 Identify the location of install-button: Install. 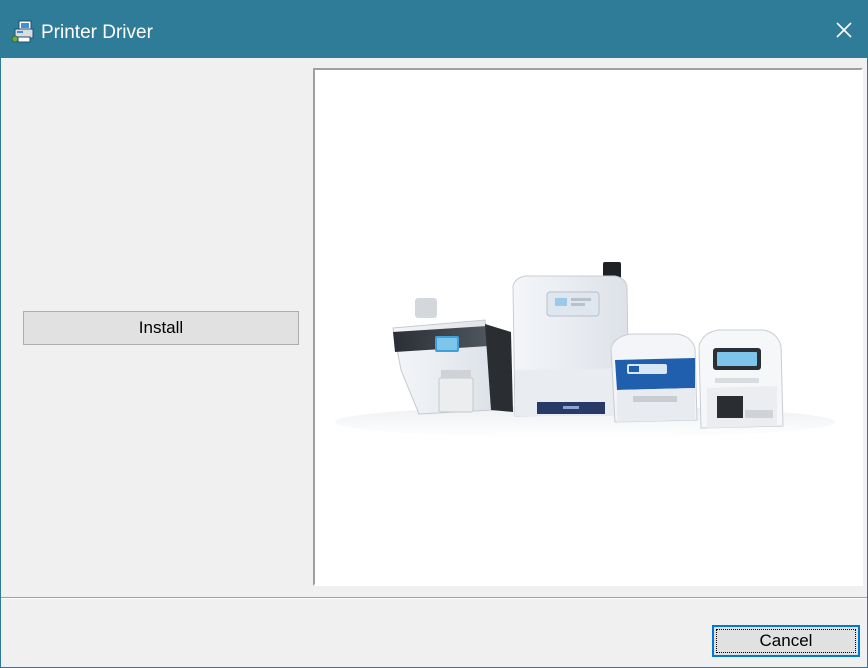
(161, 328).